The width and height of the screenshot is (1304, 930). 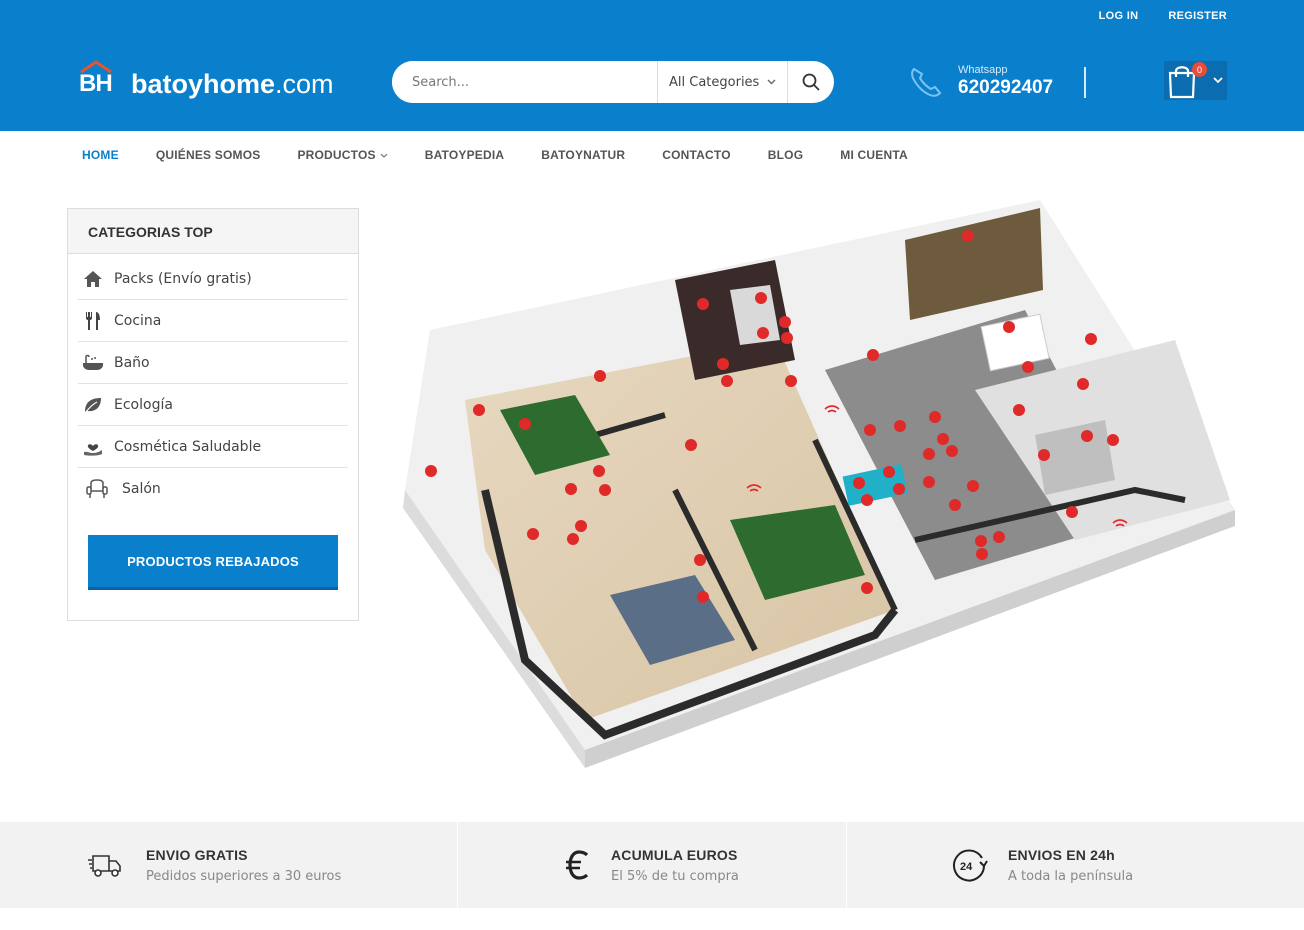 What do you see at coordinates (93, 449) in the screenshot?
I see `hand-heart-icon` at bounding box center [93, 449].